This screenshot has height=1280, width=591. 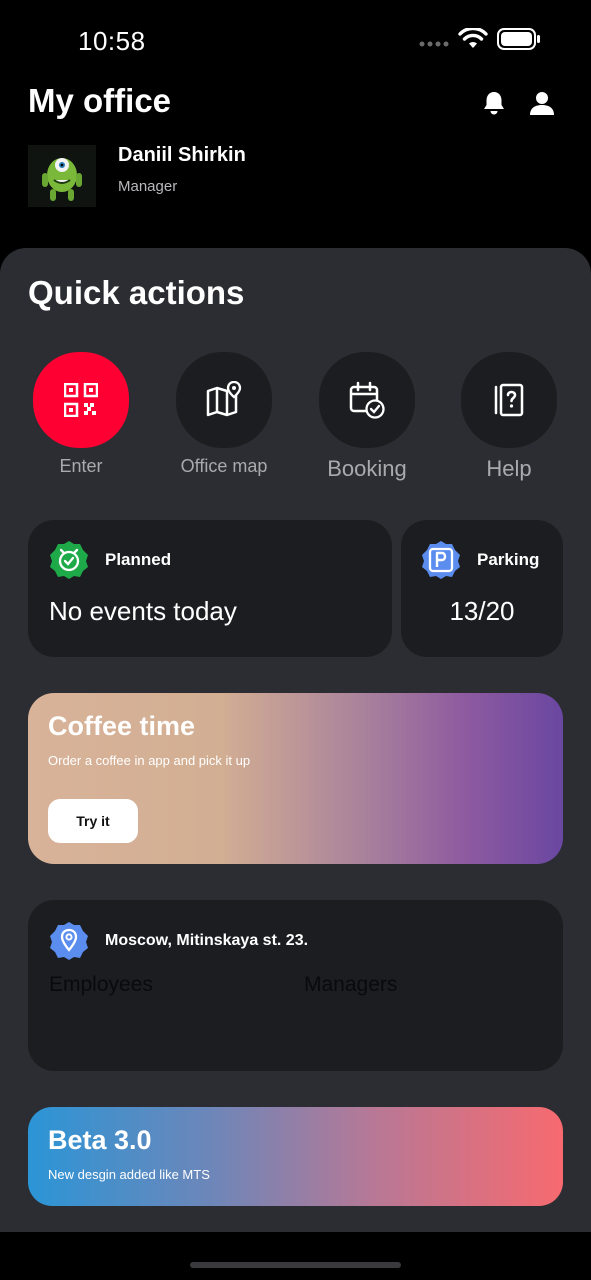 I want to click on profile-icon, so click(x=542, y=103).